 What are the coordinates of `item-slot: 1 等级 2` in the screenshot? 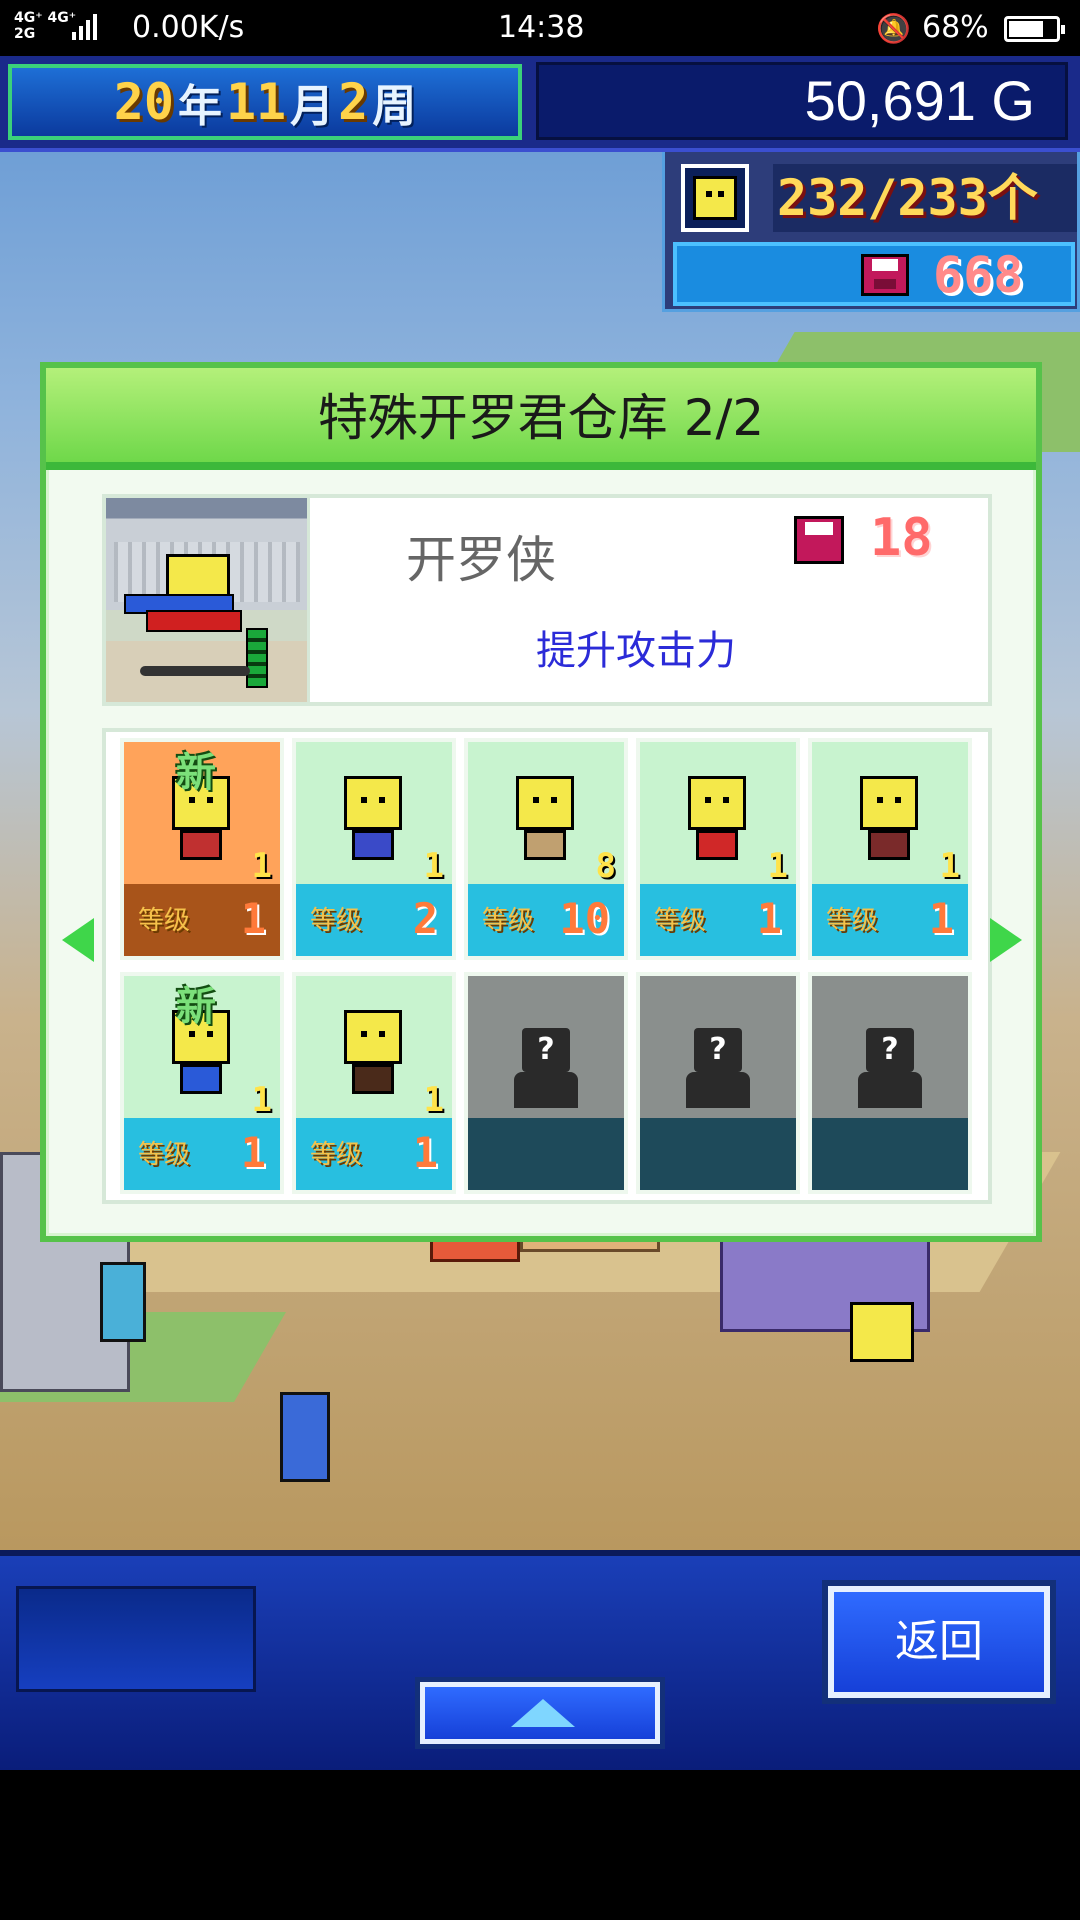 It's located at (374, 849).